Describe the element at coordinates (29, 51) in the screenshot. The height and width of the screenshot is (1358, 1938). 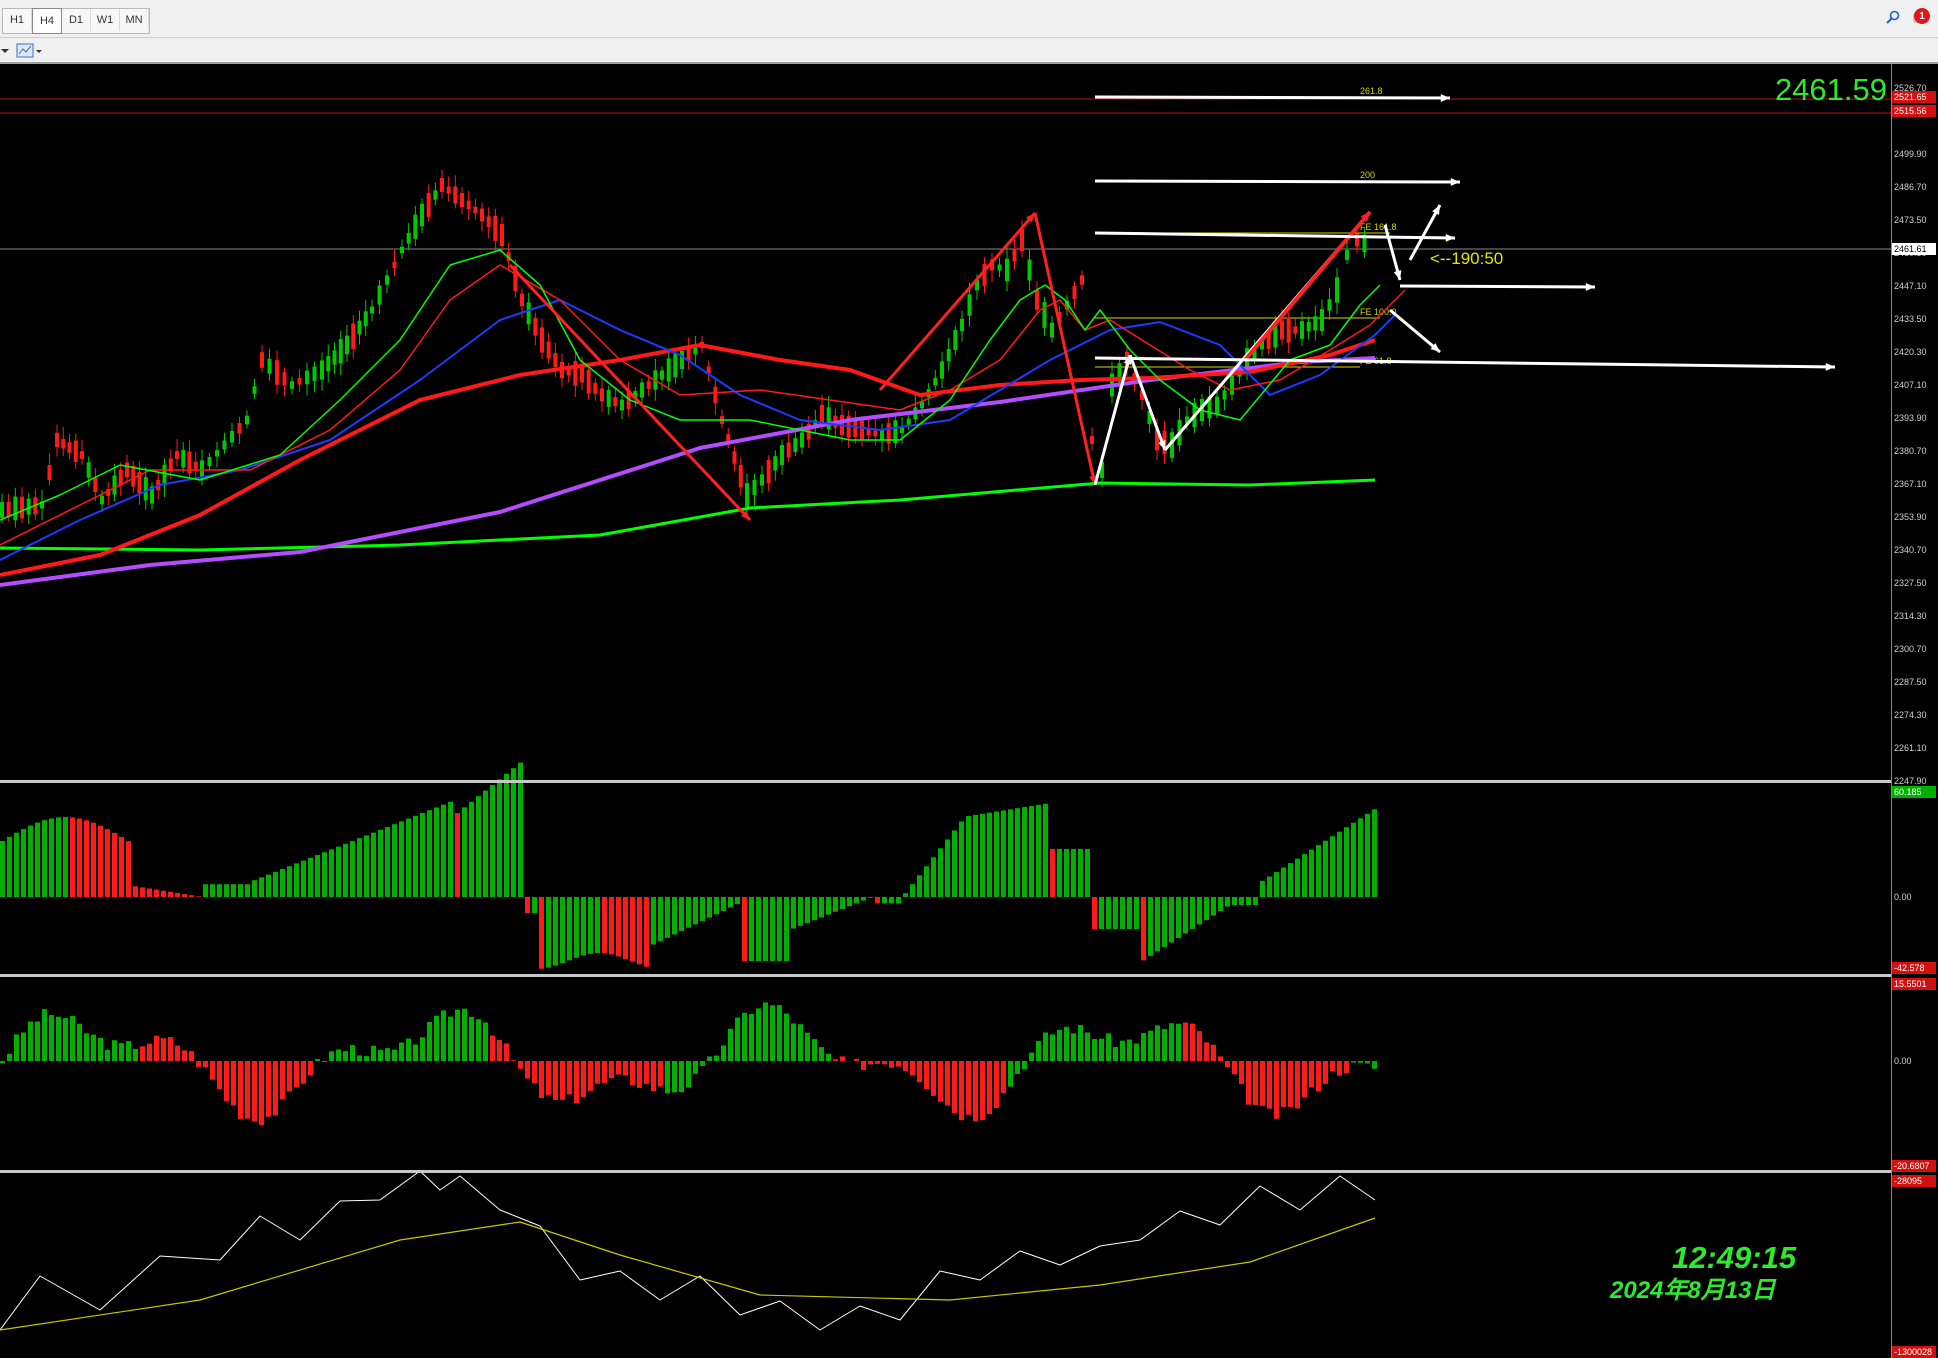
I see `chart-template-dropdown` at that location.